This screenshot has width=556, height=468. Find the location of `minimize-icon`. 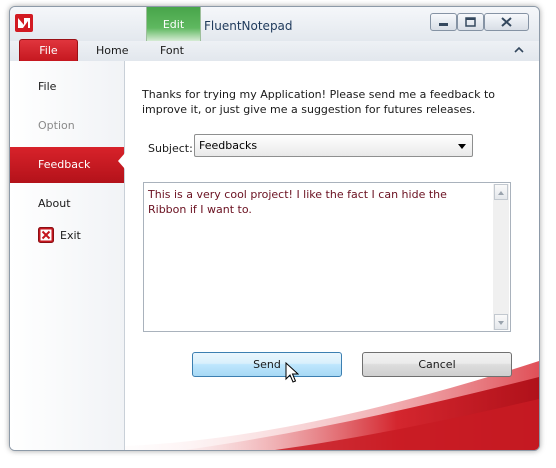

minimize-icon is located at coordinates (443, 24).